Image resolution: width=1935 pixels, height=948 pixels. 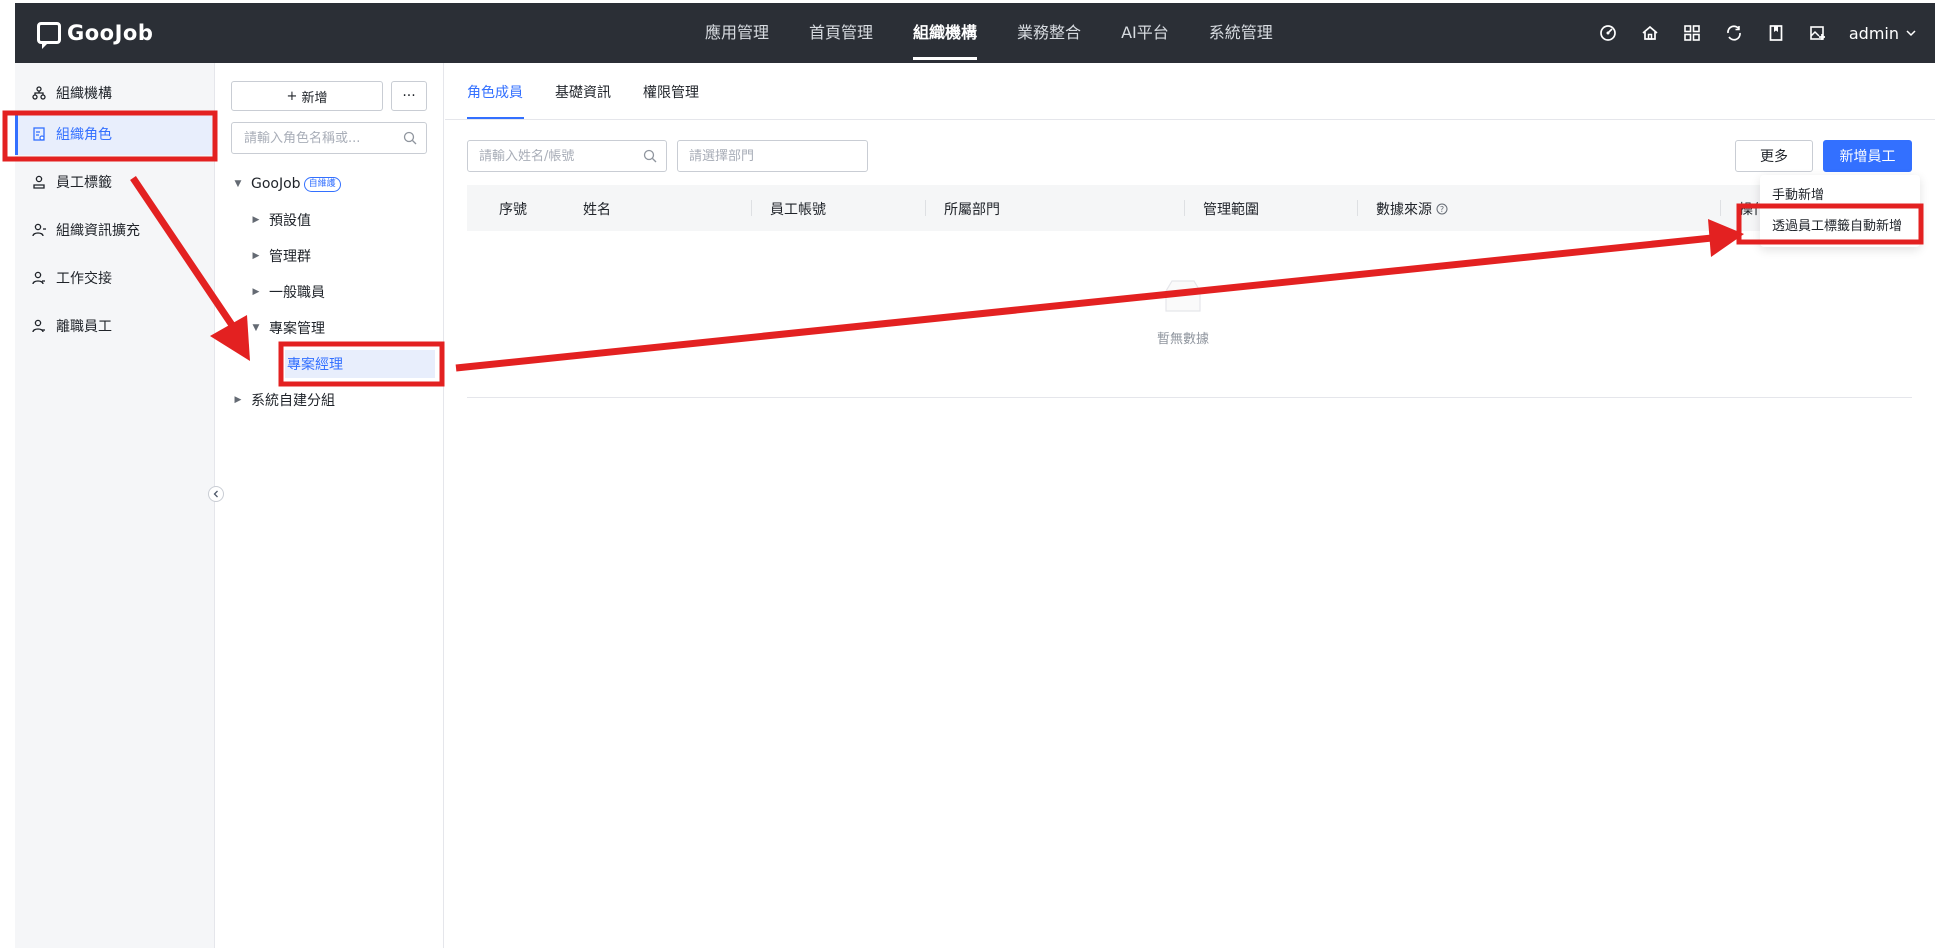 What do you see at coordinates (1189, 208) in the screenshot?
I see `table-header: 序號 姓名 員工帳號 所屬部門 管理範圍 數據來源 ? 操作` at bounding box center [1189, 208].